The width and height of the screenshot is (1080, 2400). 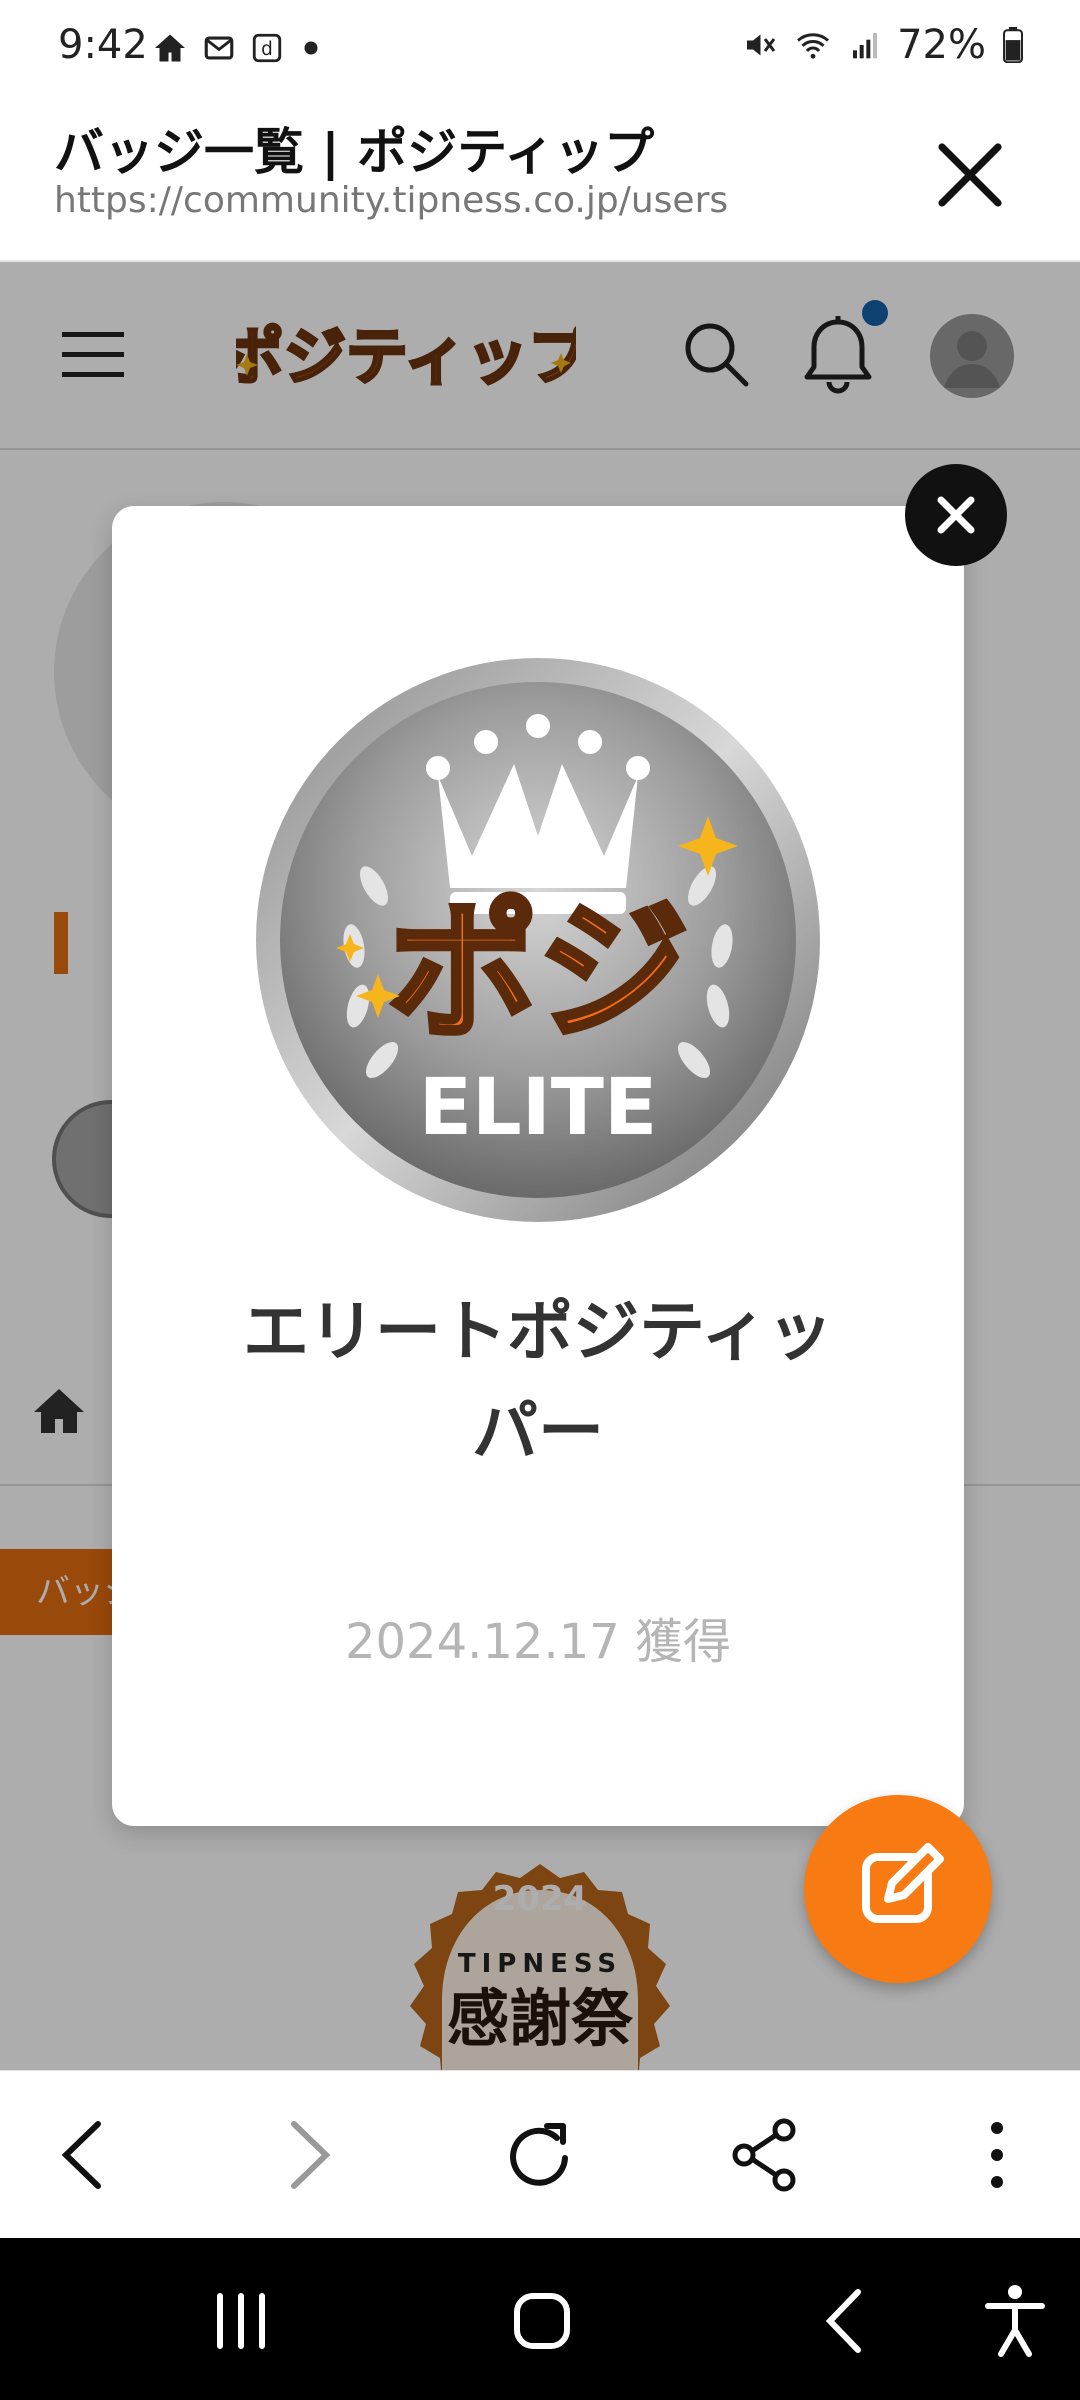 What do you see at coordinates (761, 45) in the screenshot?
I see `mute-icon` at bounding box center [761, 45].